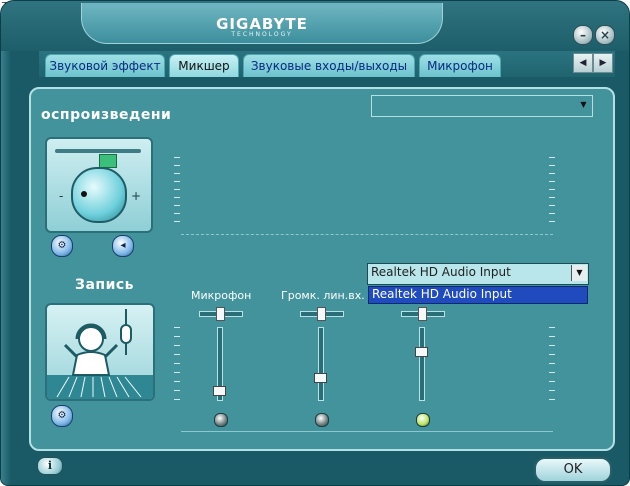 This screenshot has height=486, width=630. I want to click on balance-slider, so click(98, 158).